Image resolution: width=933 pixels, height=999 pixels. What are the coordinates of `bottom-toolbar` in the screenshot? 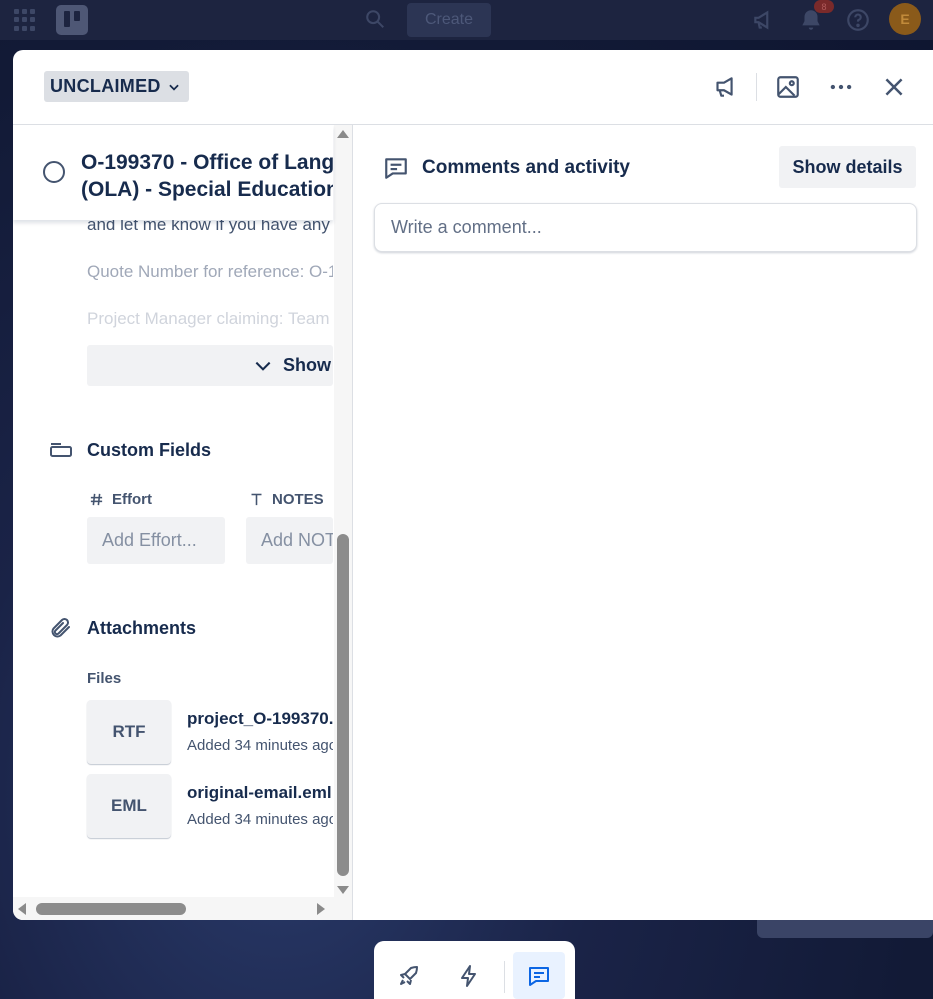 It's located at (474, 970).